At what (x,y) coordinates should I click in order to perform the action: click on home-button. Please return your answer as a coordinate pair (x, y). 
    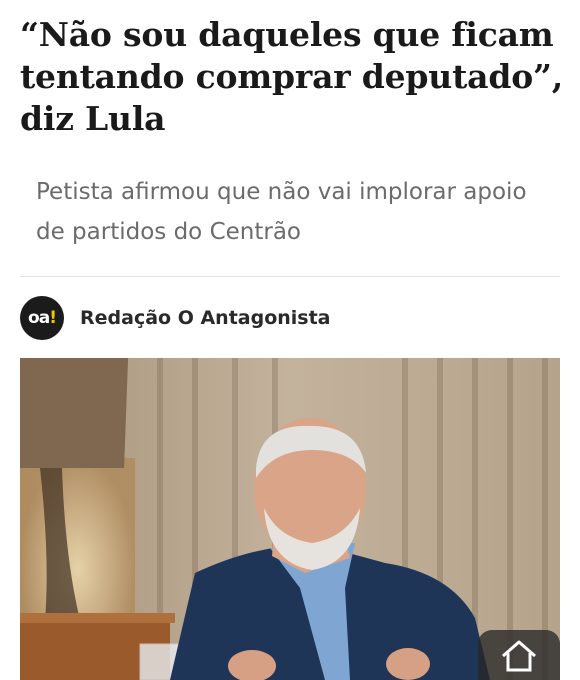
    Looking at the image, I should click on (519, 655).